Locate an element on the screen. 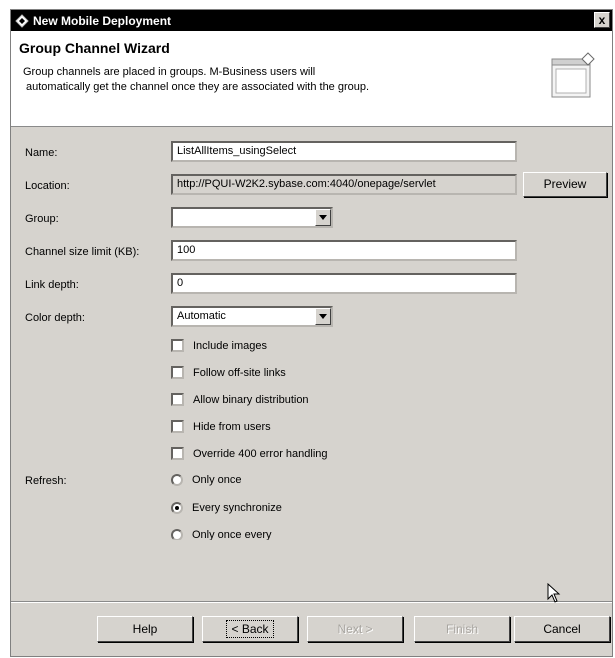 The width and height of the screenshot is (615, 658). close-button: x is located at coordinates (602, 20).